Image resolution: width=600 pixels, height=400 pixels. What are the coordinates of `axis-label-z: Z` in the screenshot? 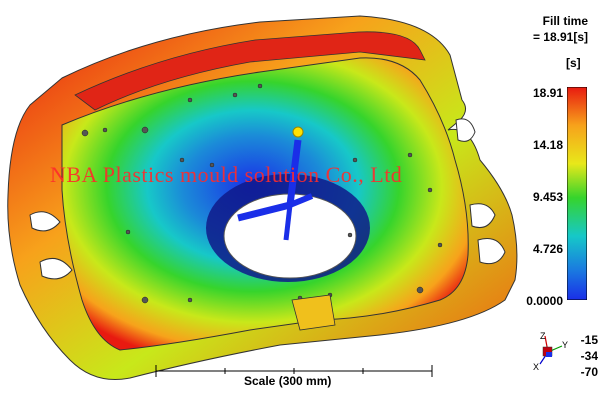 It's located at (543, 336).